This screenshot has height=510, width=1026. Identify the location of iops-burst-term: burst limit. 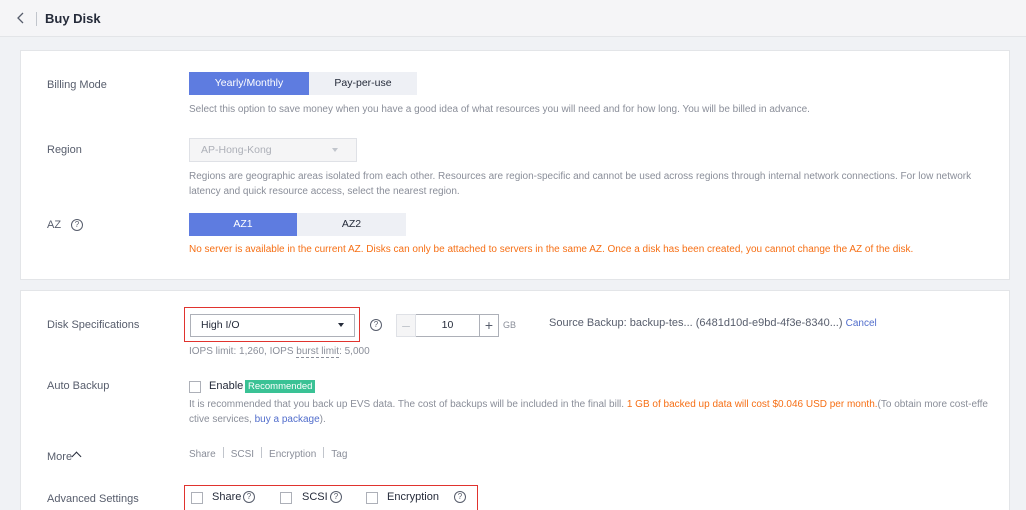
(318, 352).